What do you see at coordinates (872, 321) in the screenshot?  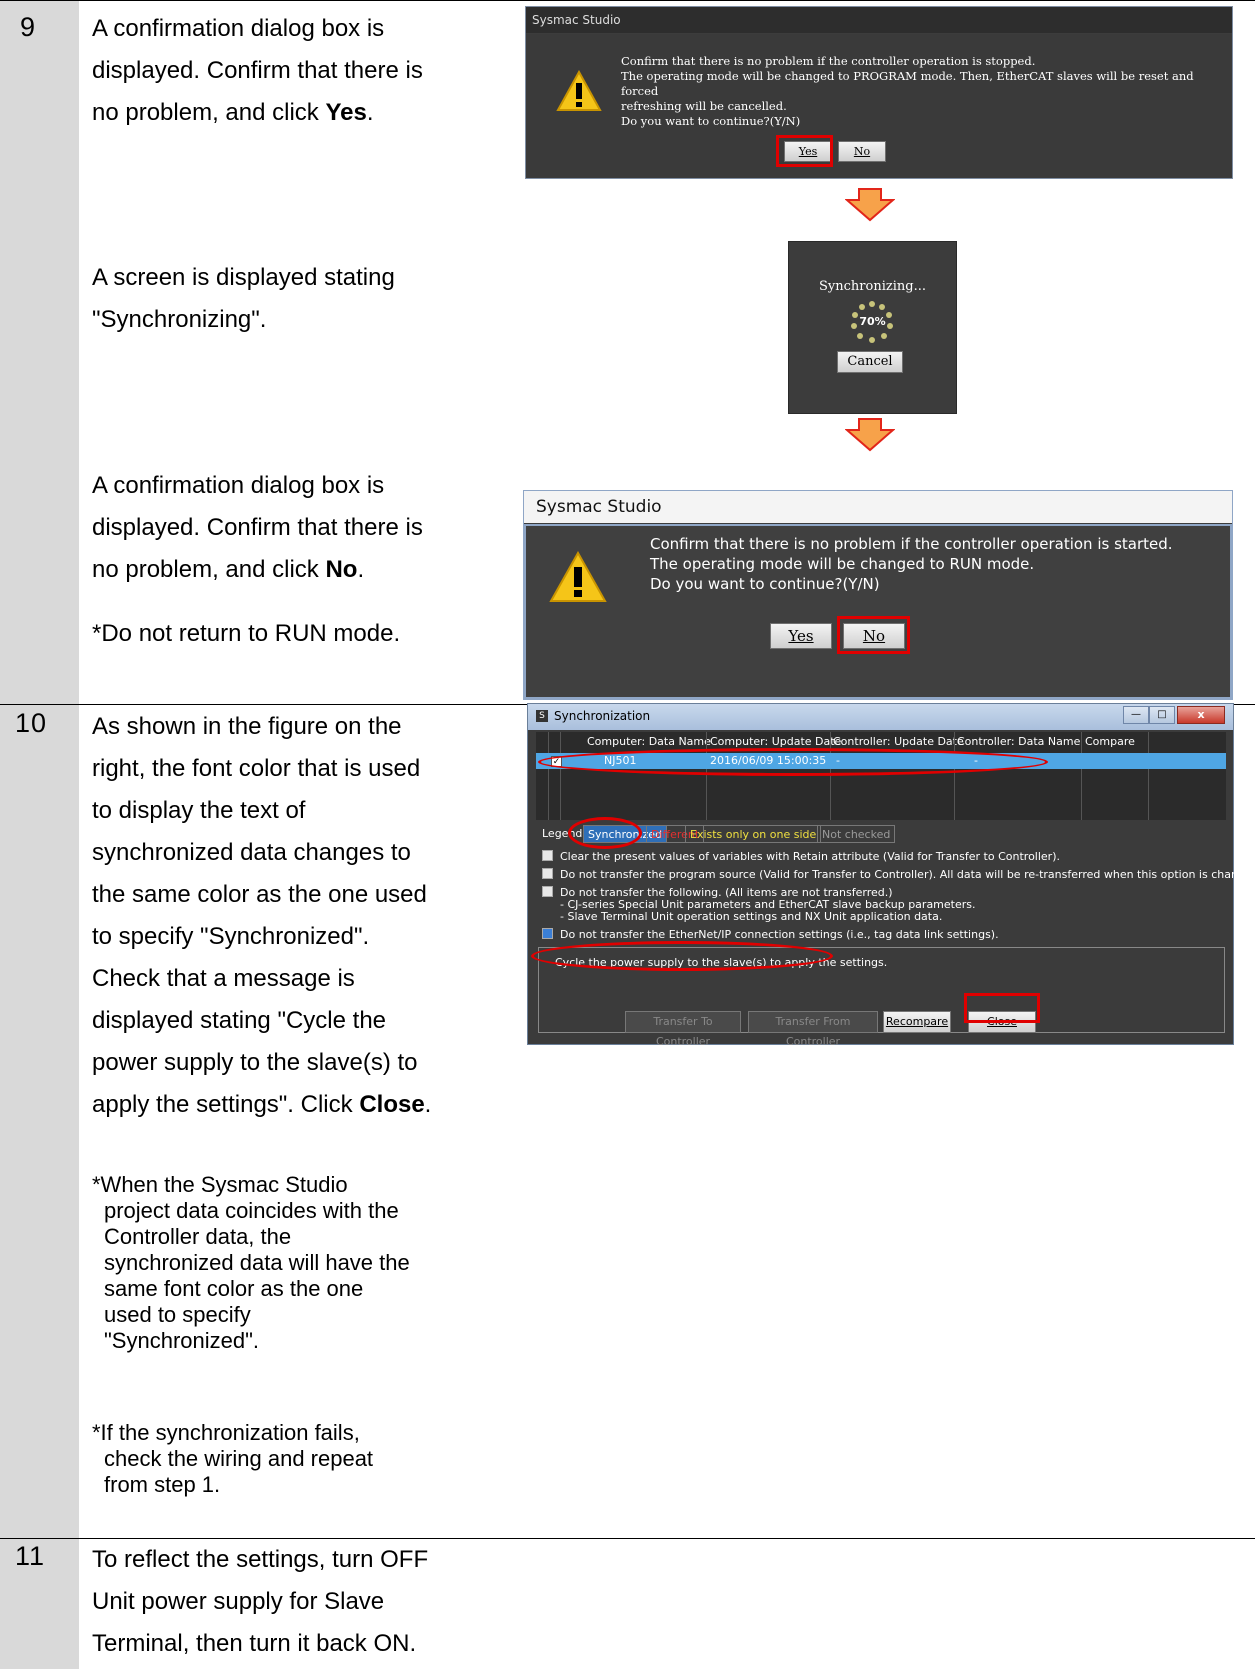 I see `progress-percent: 70%` at bounding box center [872, 321].